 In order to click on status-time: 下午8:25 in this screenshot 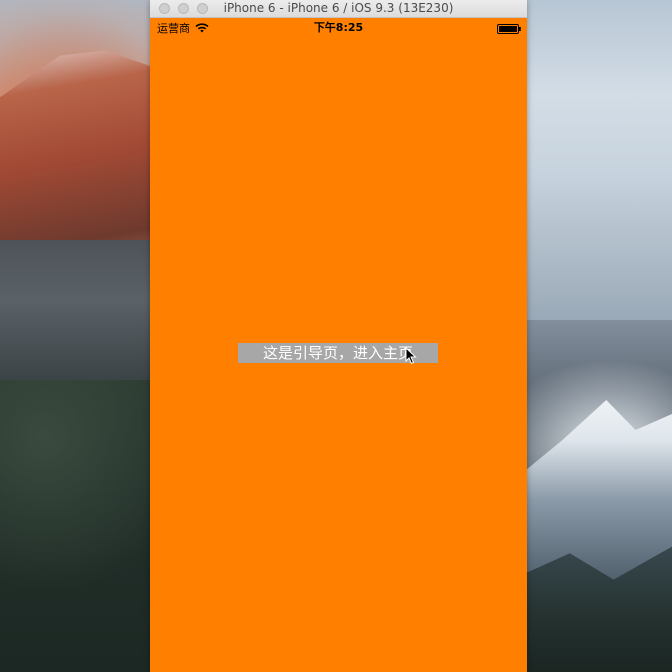, I will do `click(338, 27)`.